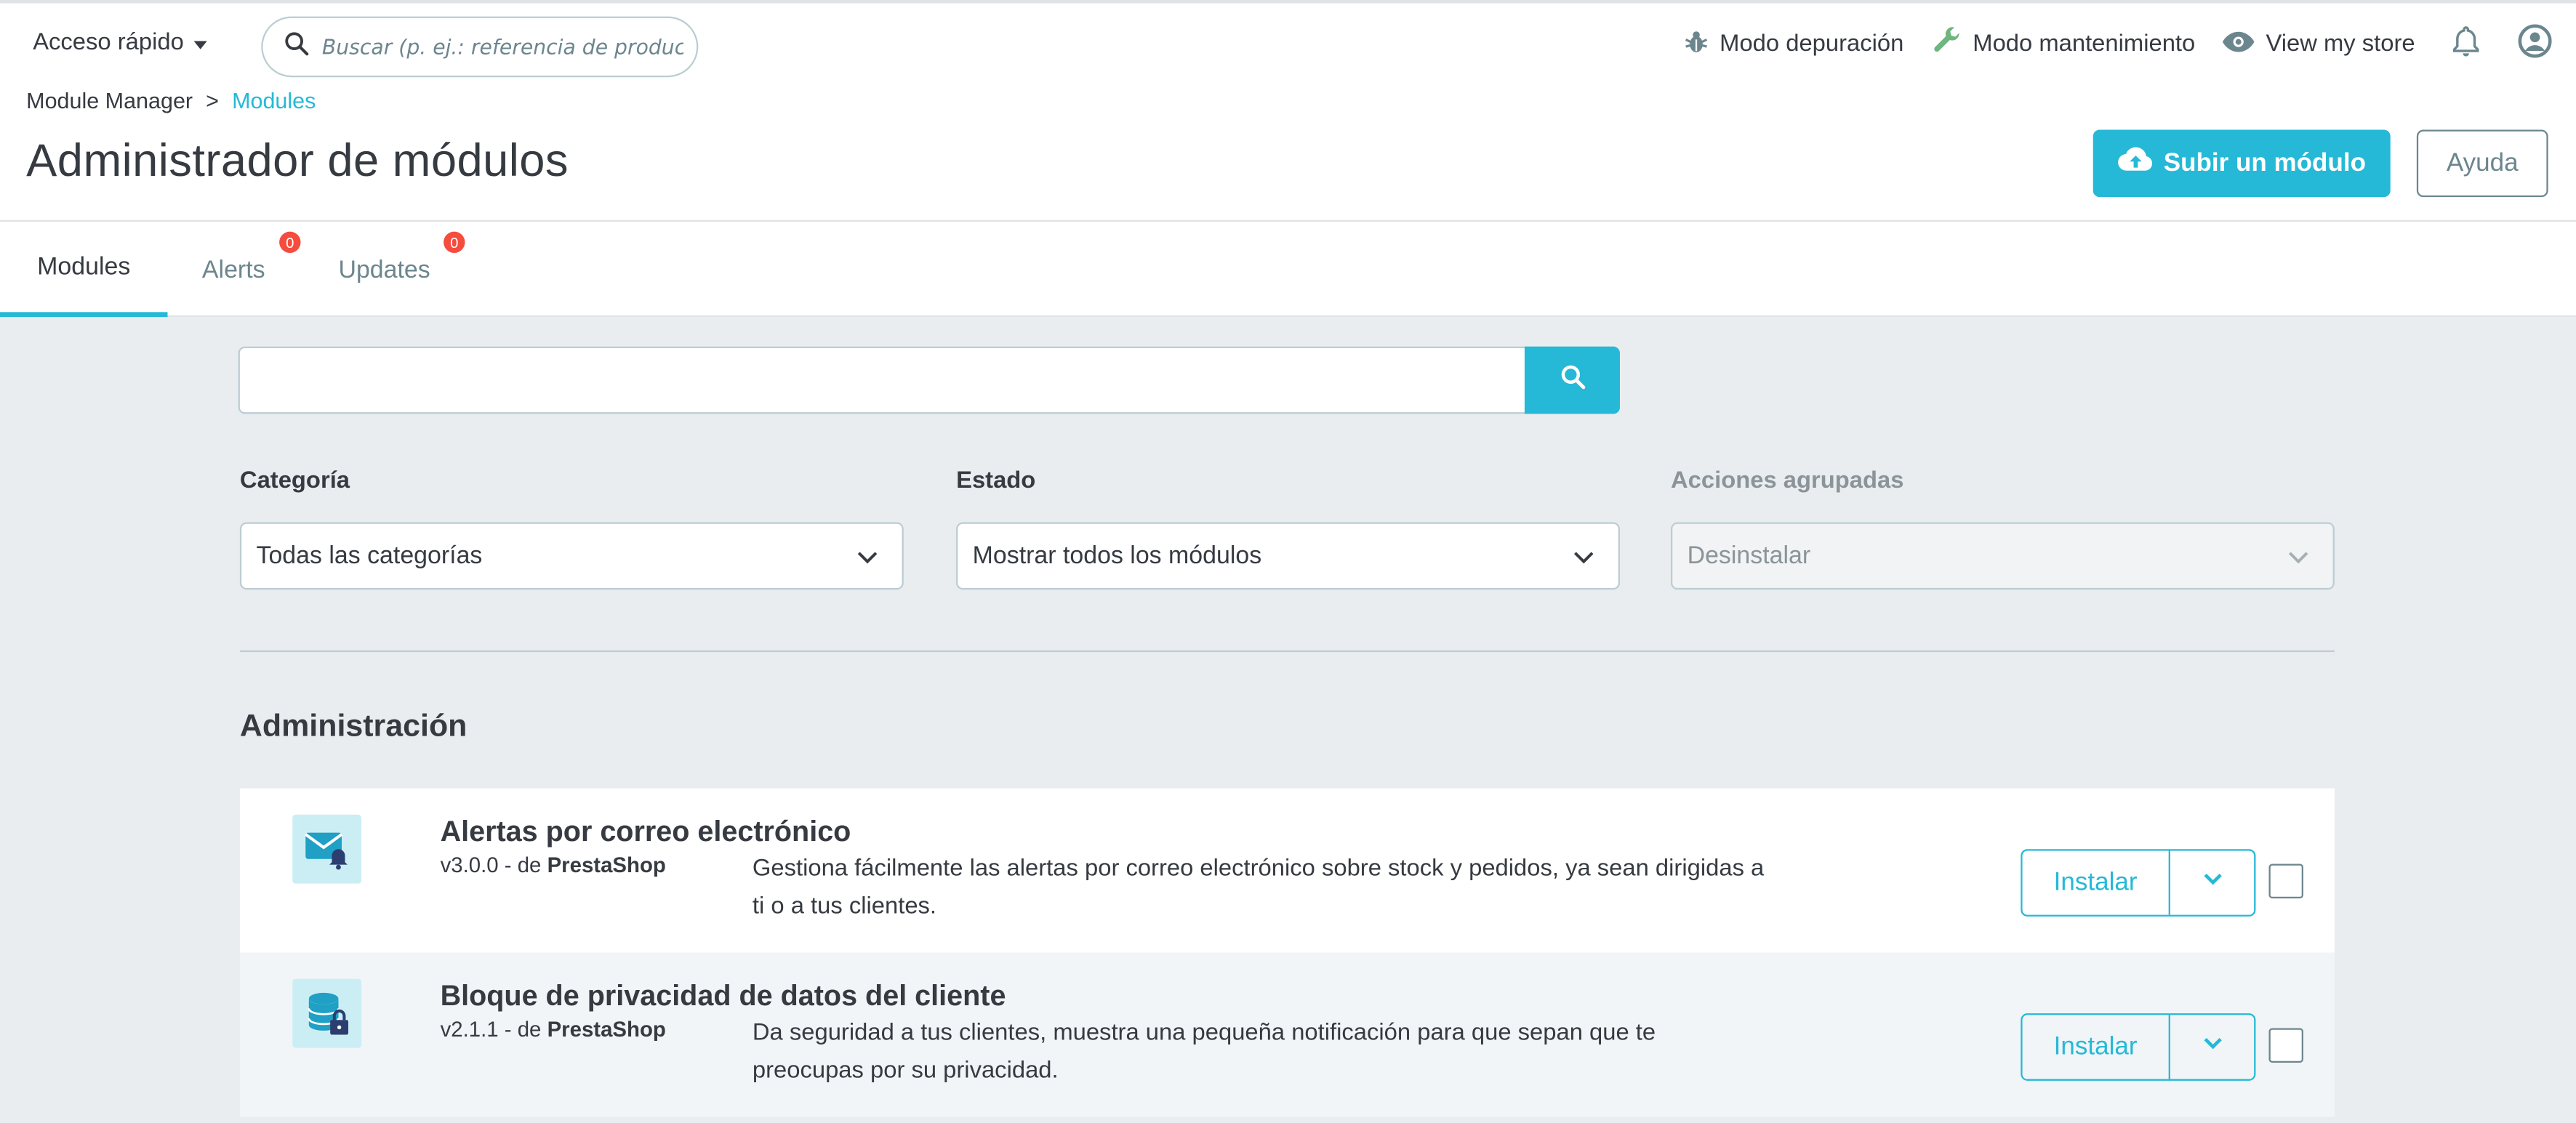  What do you see at coordinates (1117, 556) in the screenshot?
I see `status-select-value: Mostrar todos los módulos` at bounding box center [1117, 556].